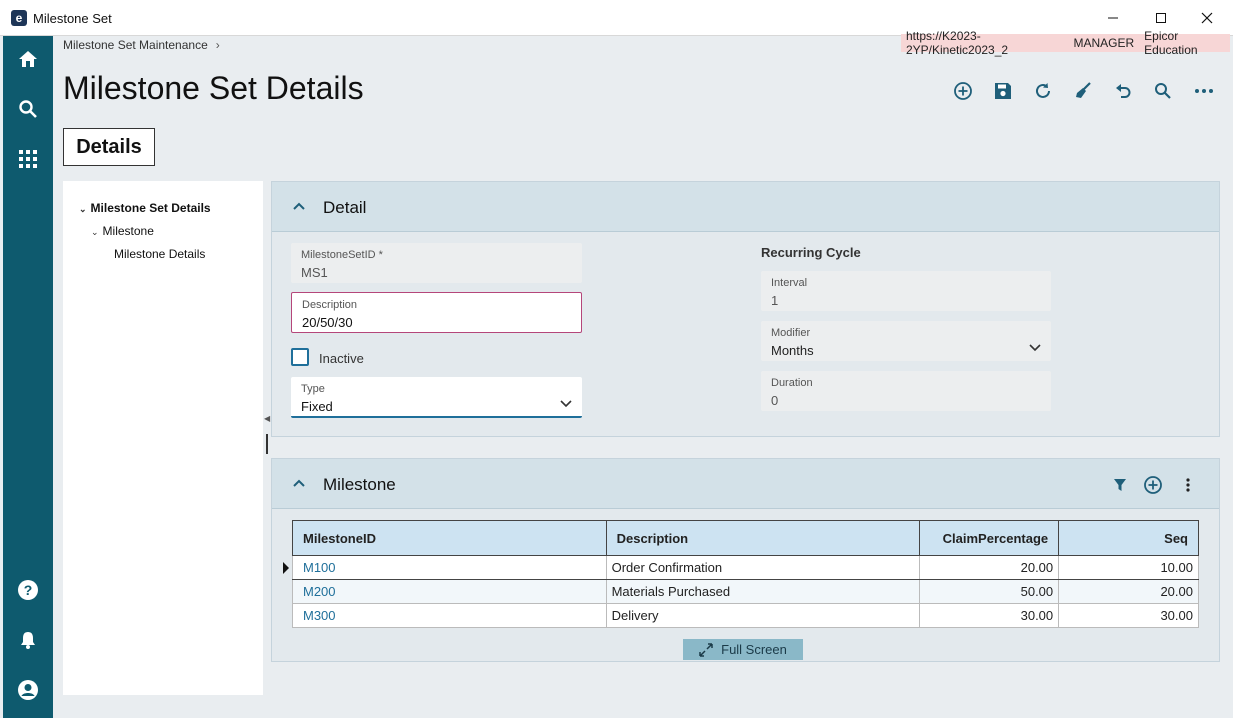 This screenshot has height=718, width=1233. What do you see at coordinates (317, 406) in the screenshot?
I see `field-value: Fixed` at bounding box center [317, 406].